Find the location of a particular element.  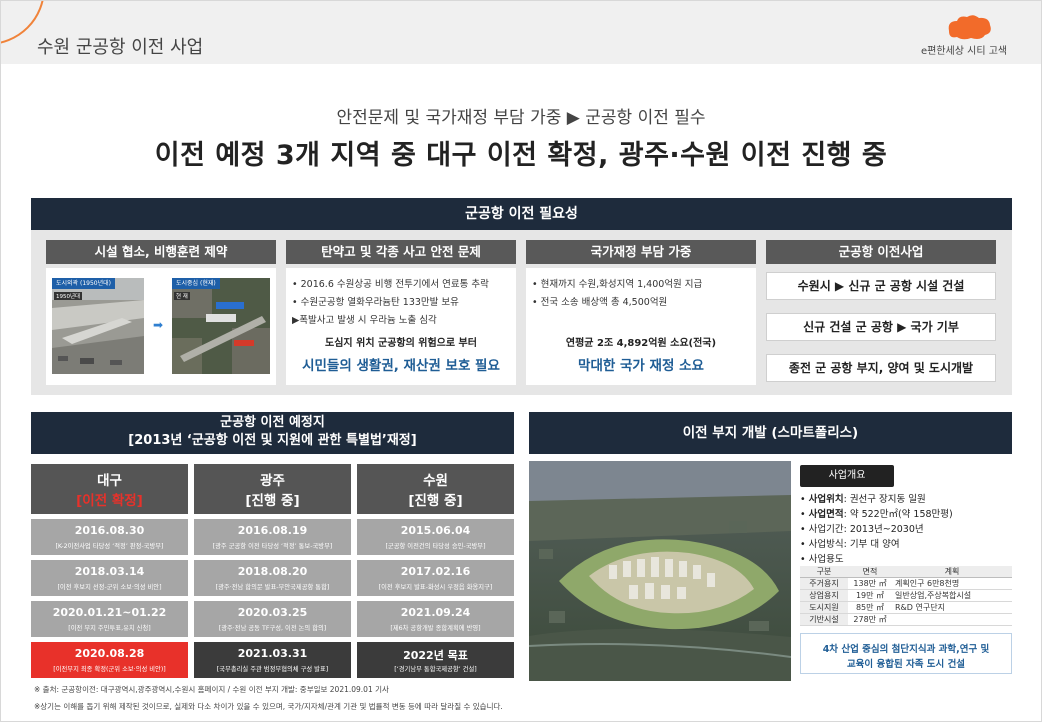

timeline-date: 2017.02.16 is located at coordinates (435, 571).